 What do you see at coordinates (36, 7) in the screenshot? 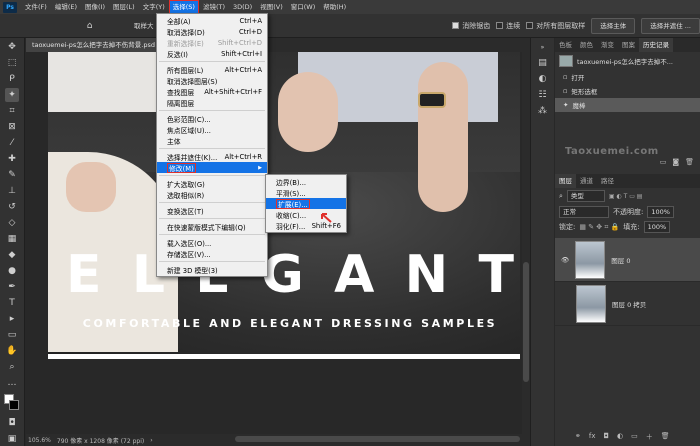
I see `menu-file: 文件(F)` at bounding box center [36, 7].